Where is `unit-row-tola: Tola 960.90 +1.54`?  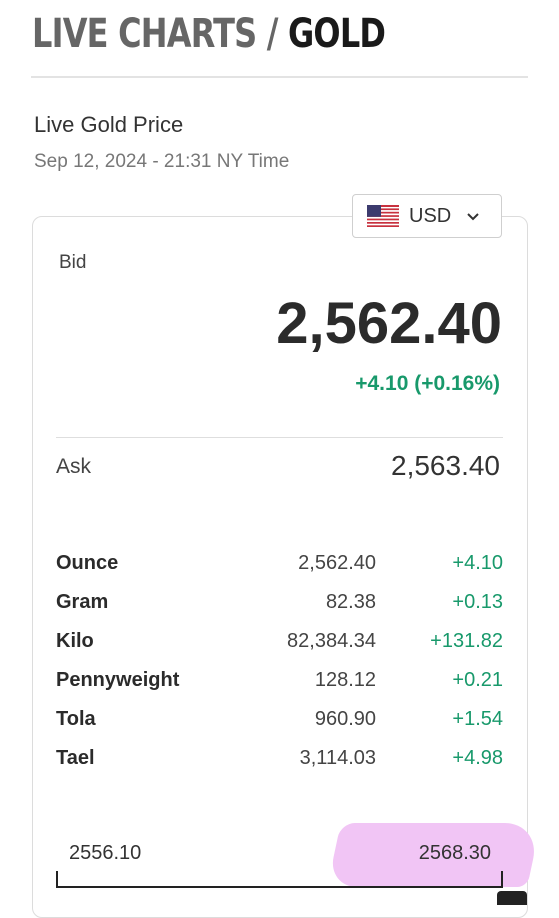
unit-row-tola: Tola 960.90 +1.54 is located at coordinates (279, 721).